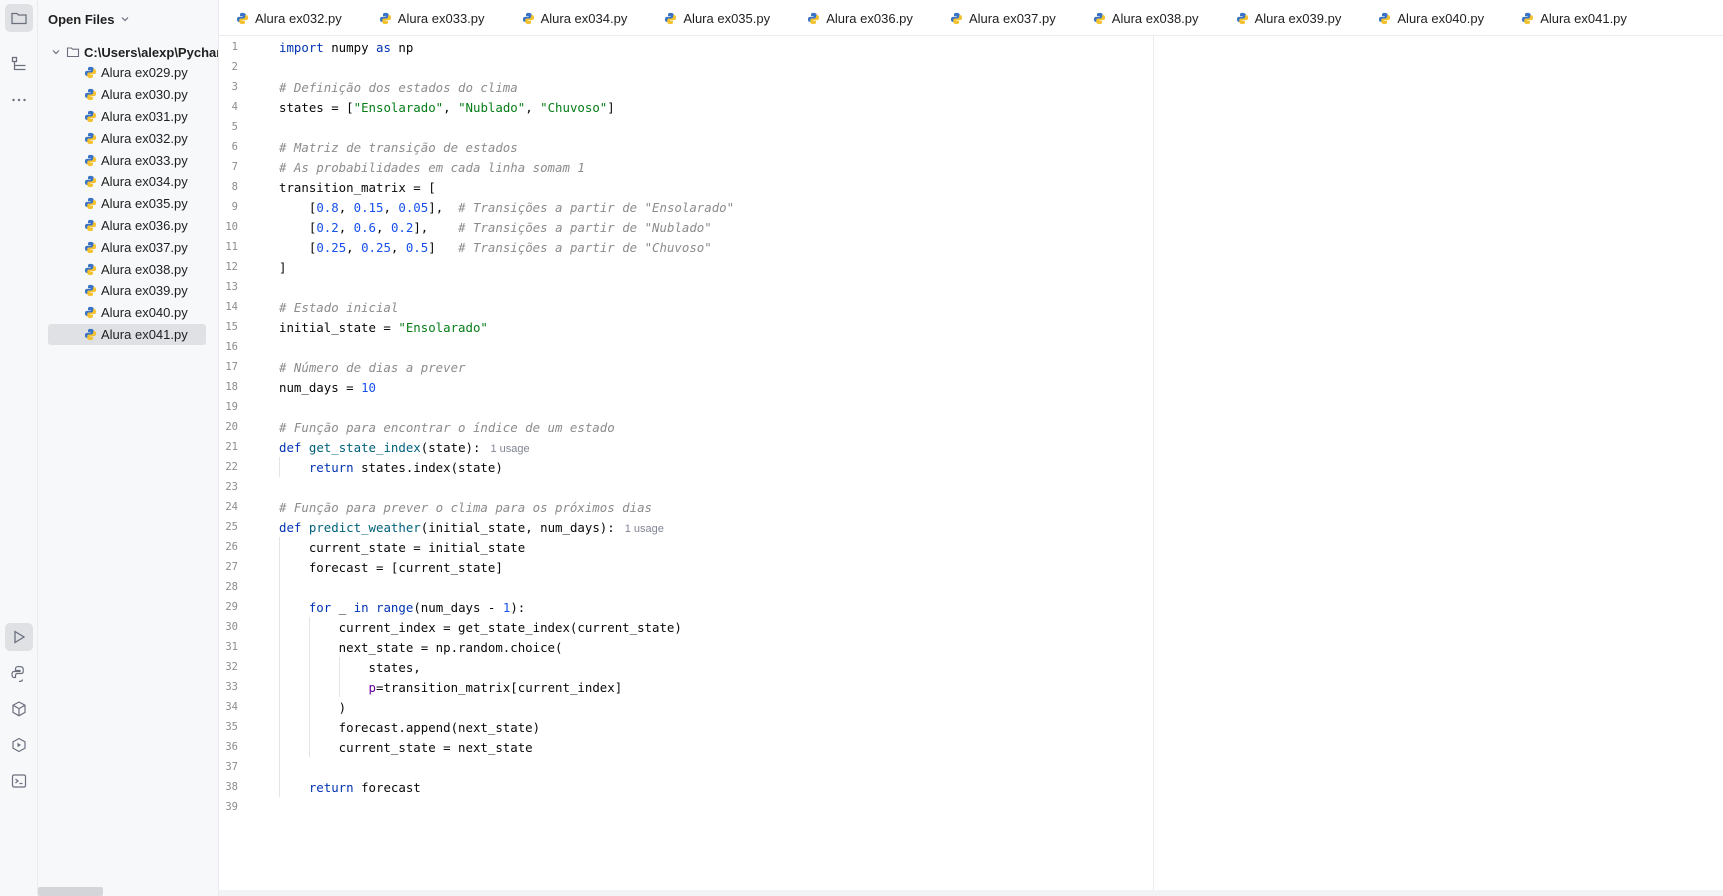  I want to click on editor-tab: Alura ex036.py, so click(860, 17).